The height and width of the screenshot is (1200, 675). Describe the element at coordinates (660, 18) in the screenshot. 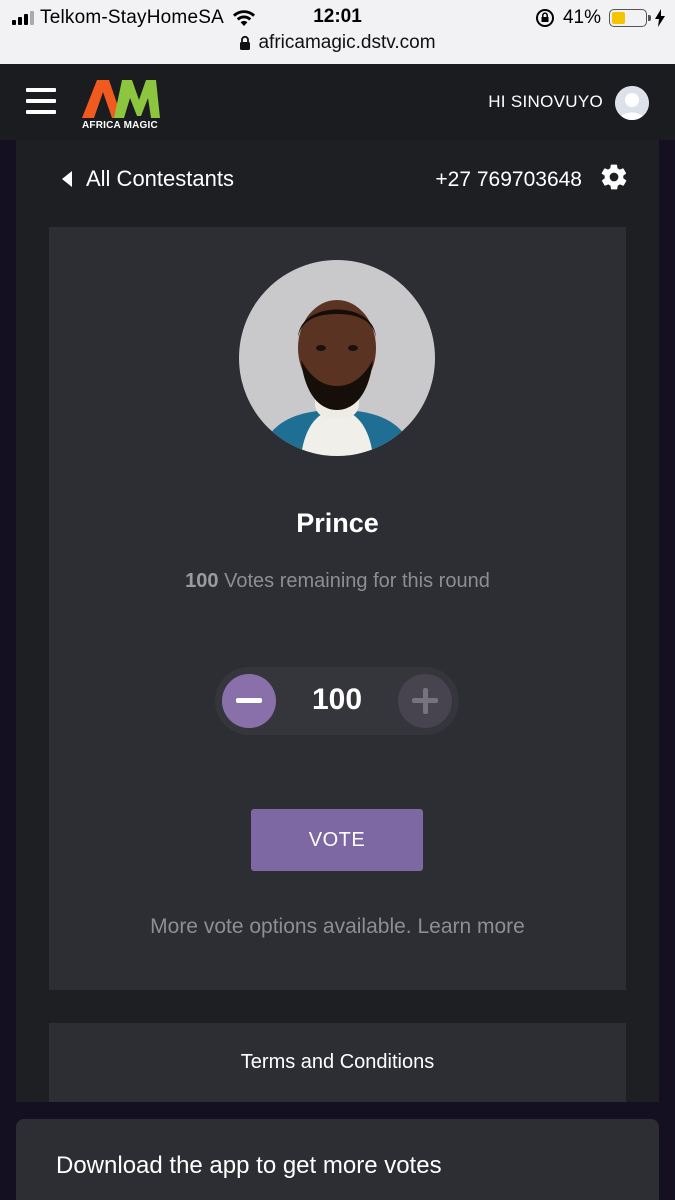

I see `charging-icon` at that location.